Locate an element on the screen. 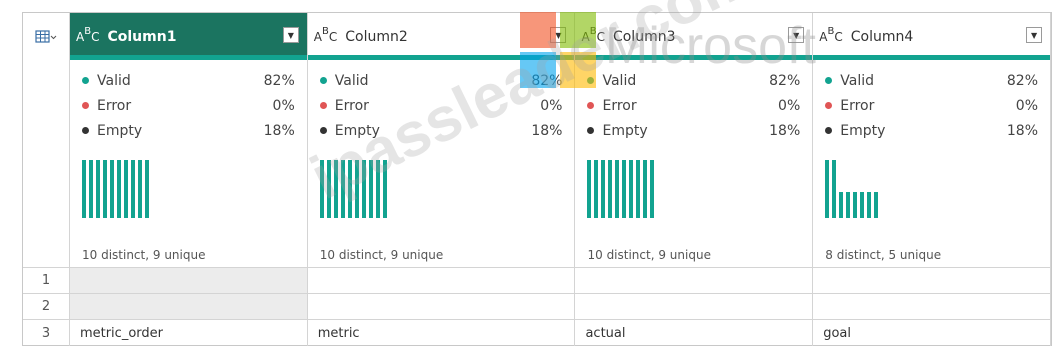 This screenshot has width=1053, height=351. empty-dot-icon is located at coordinates (323, 130).